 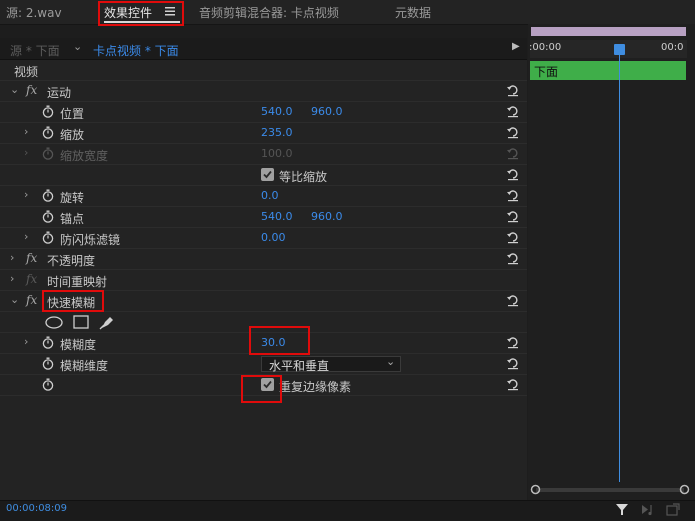 I want to click on row-mask-tools, so click(x=263, y=322).